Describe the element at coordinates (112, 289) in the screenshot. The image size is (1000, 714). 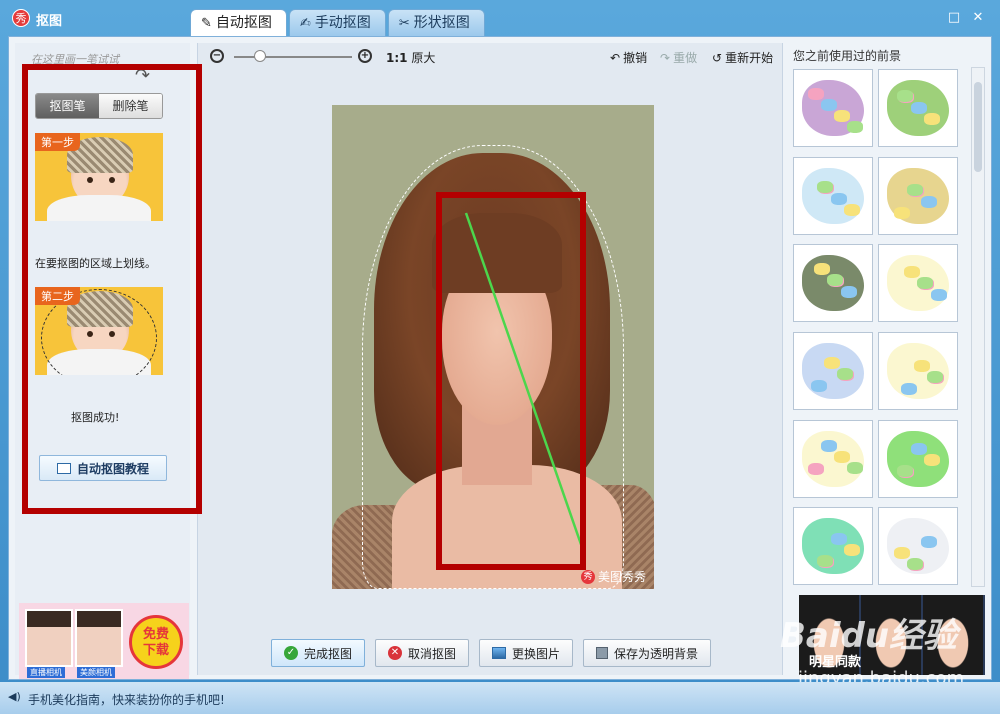
I see `annotation-rect-left` at that location.